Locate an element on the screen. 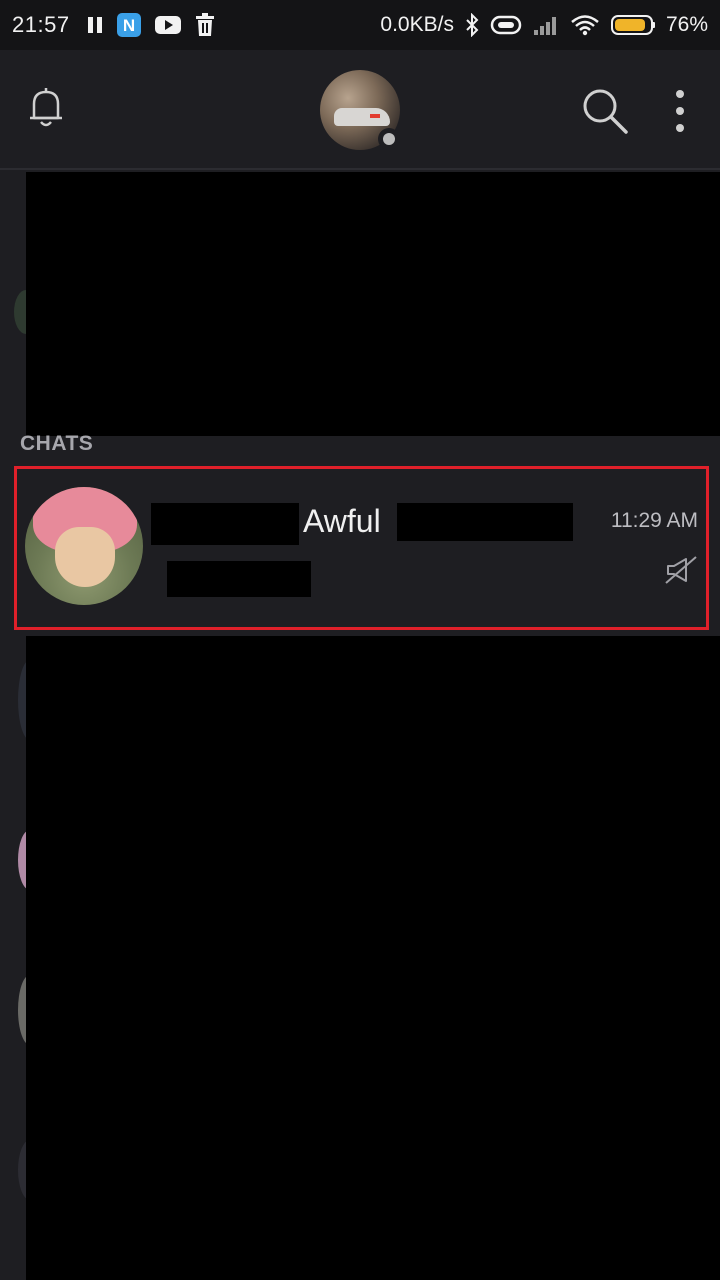 The height and width of the screenshot is (1280, 720). trash-icon is located at coordinates (205, 25).